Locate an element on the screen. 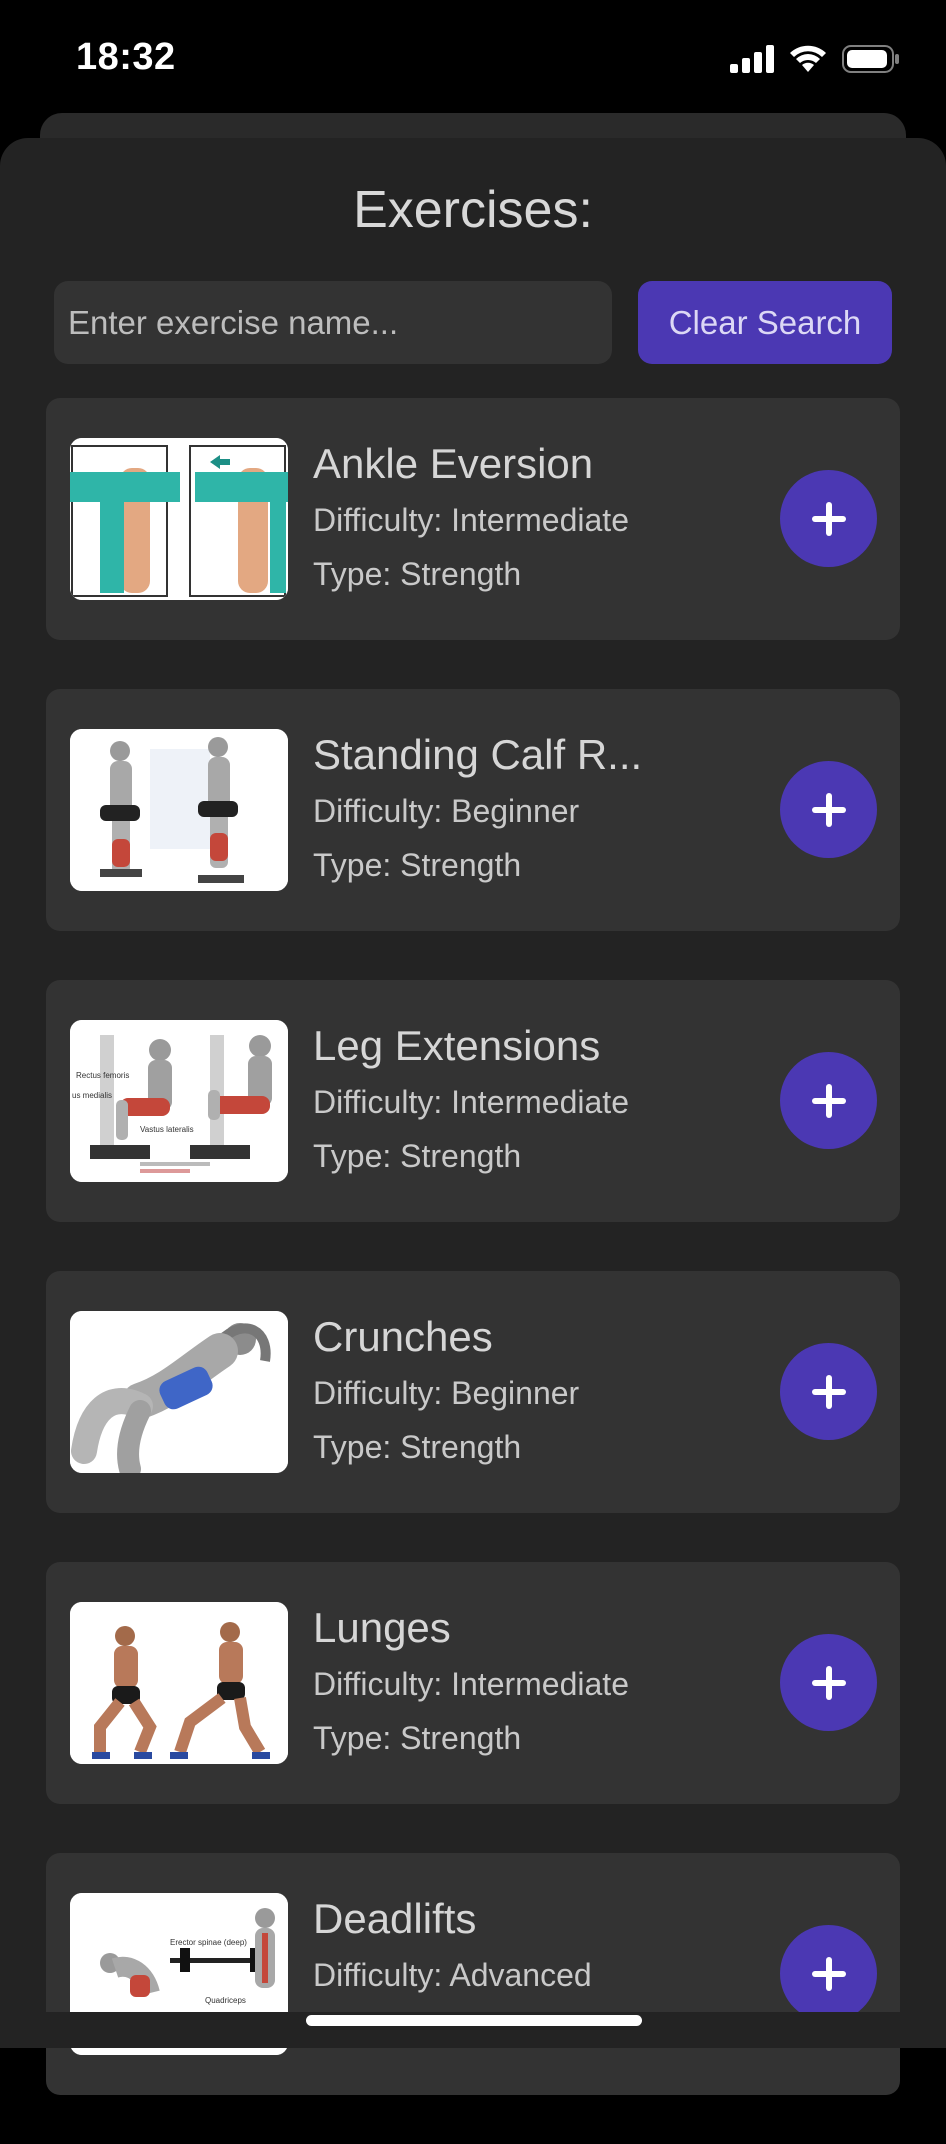 This screenshot has width=946, height=2144. search-input is located at coordinates (333, 322).